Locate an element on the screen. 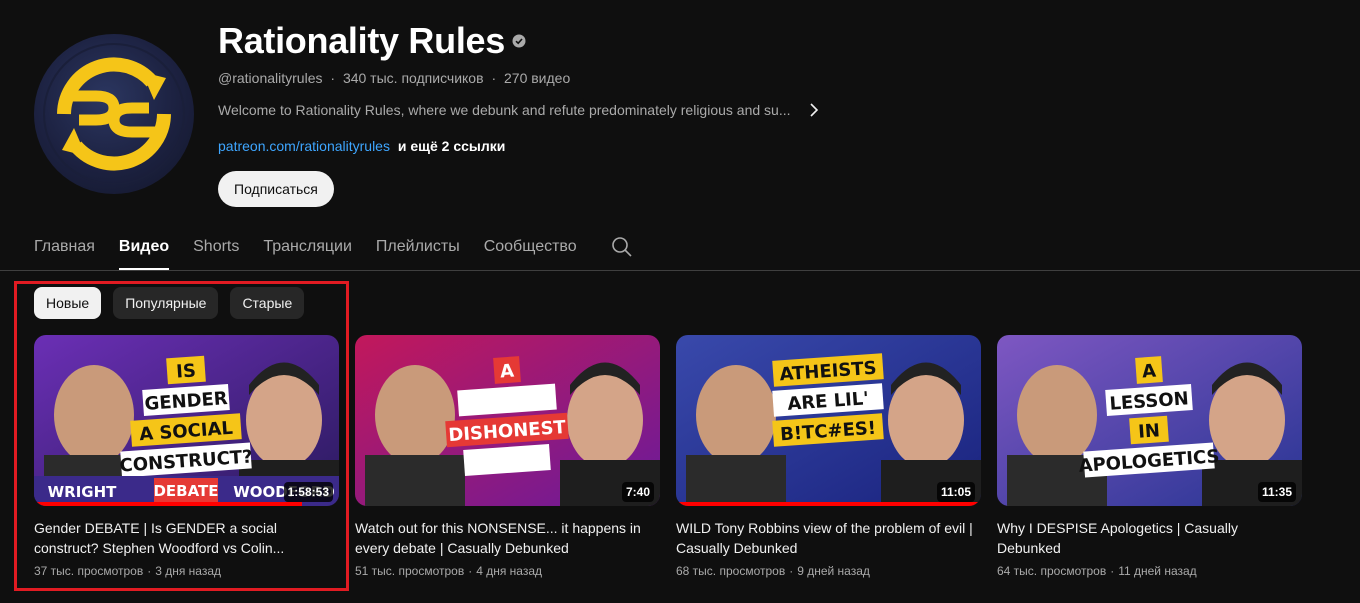 The image size is (1360, 603). duration-badge: 11:35 is located at coordinates (1276, 492).